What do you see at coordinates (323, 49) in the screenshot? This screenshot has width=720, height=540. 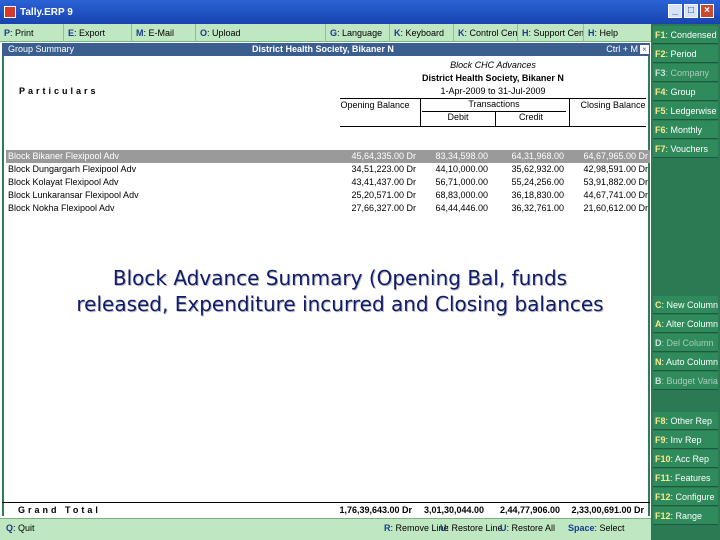 I see `header-company: District Health Society, Bikaner N` at bounding box center [323, 49].